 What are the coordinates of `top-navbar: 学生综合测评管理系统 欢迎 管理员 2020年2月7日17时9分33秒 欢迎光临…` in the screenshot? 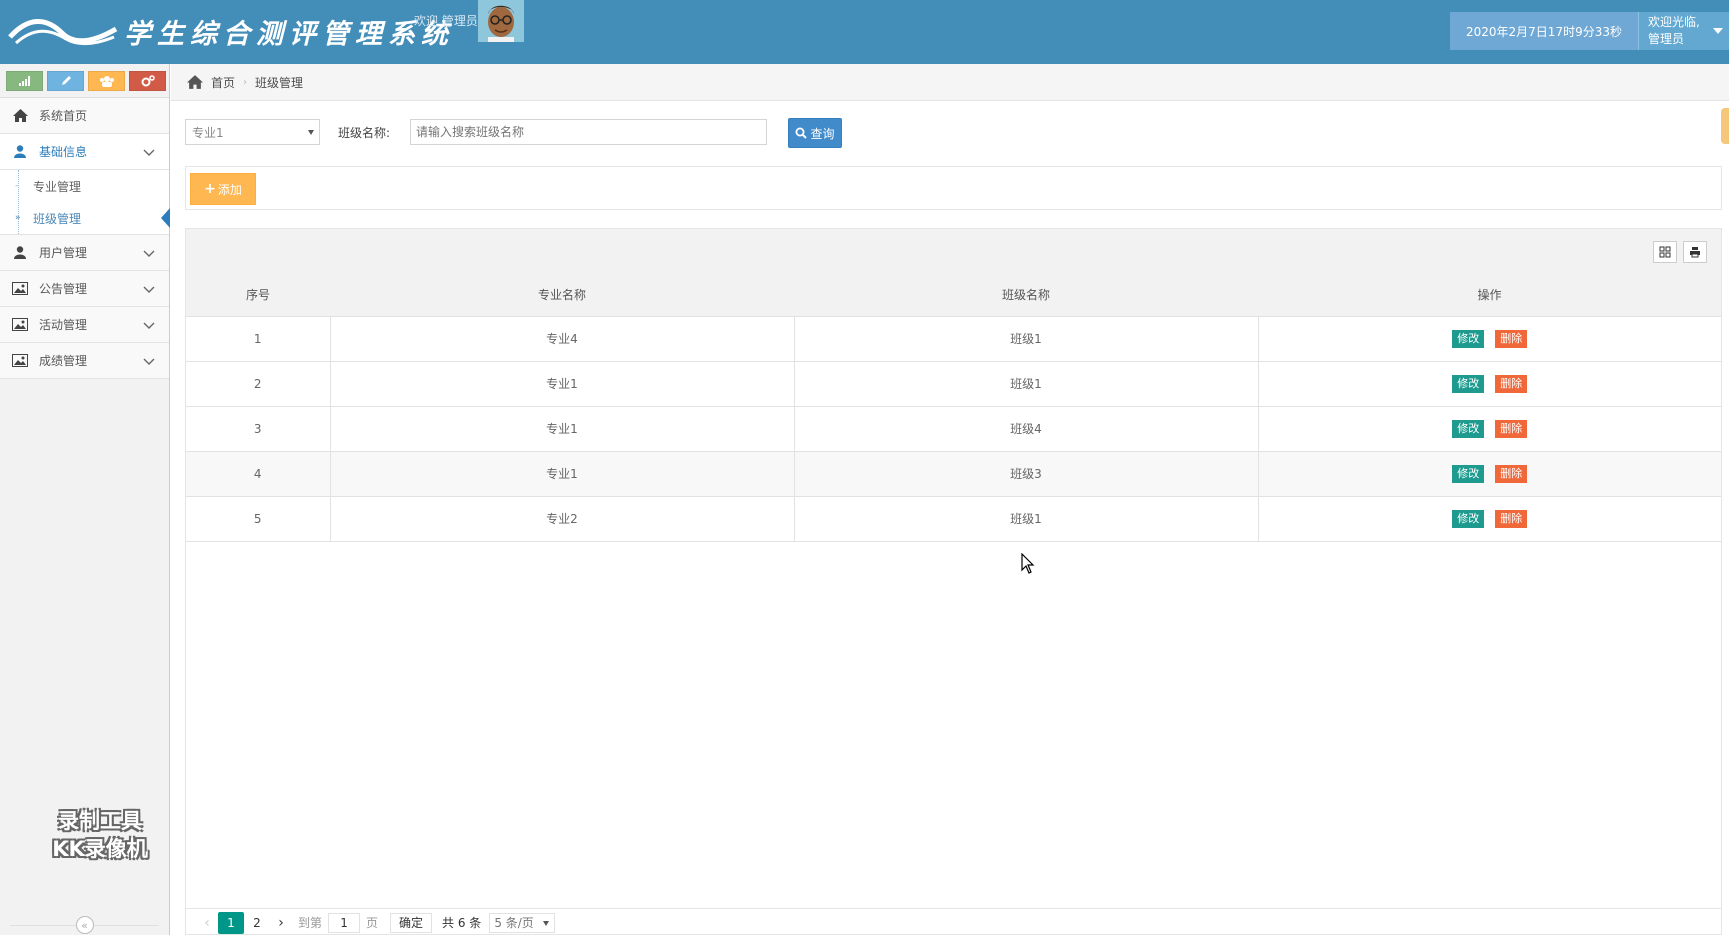 It's located at (864, 32).